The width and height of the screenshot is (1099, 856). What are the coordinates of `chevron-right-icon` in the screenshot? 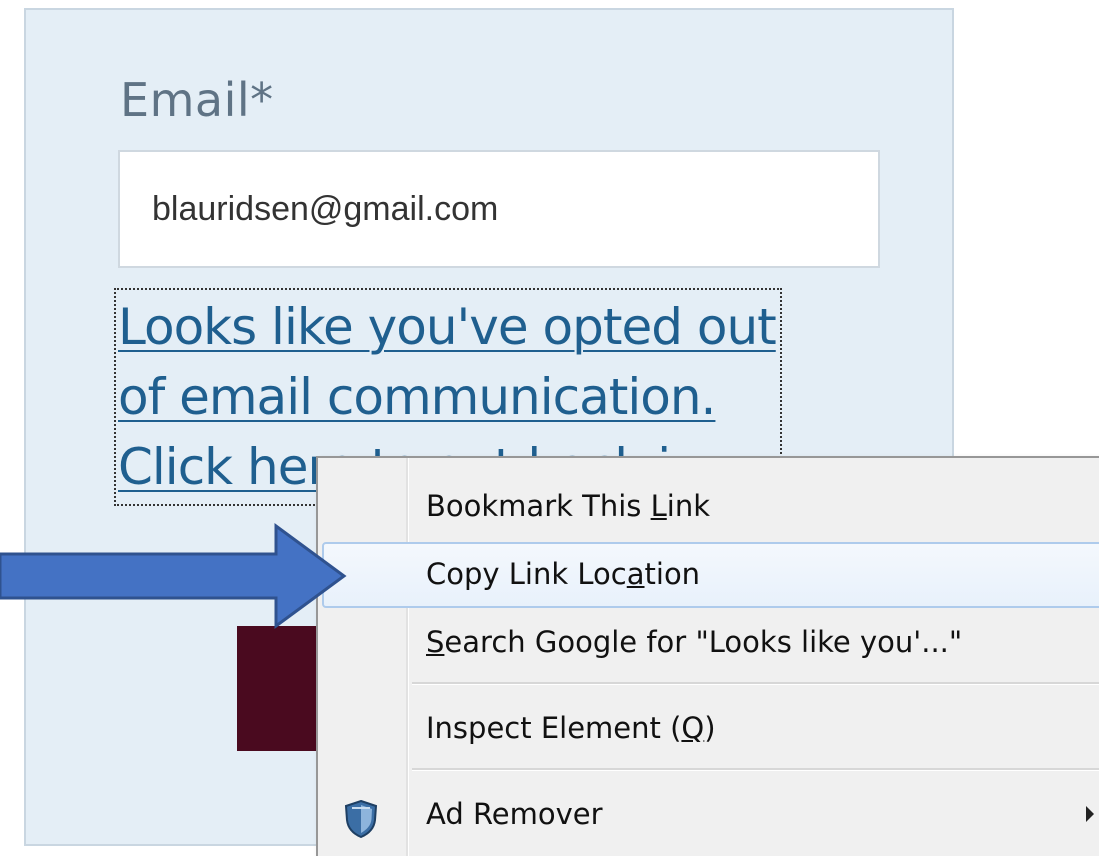 It's located at (1090, 814).